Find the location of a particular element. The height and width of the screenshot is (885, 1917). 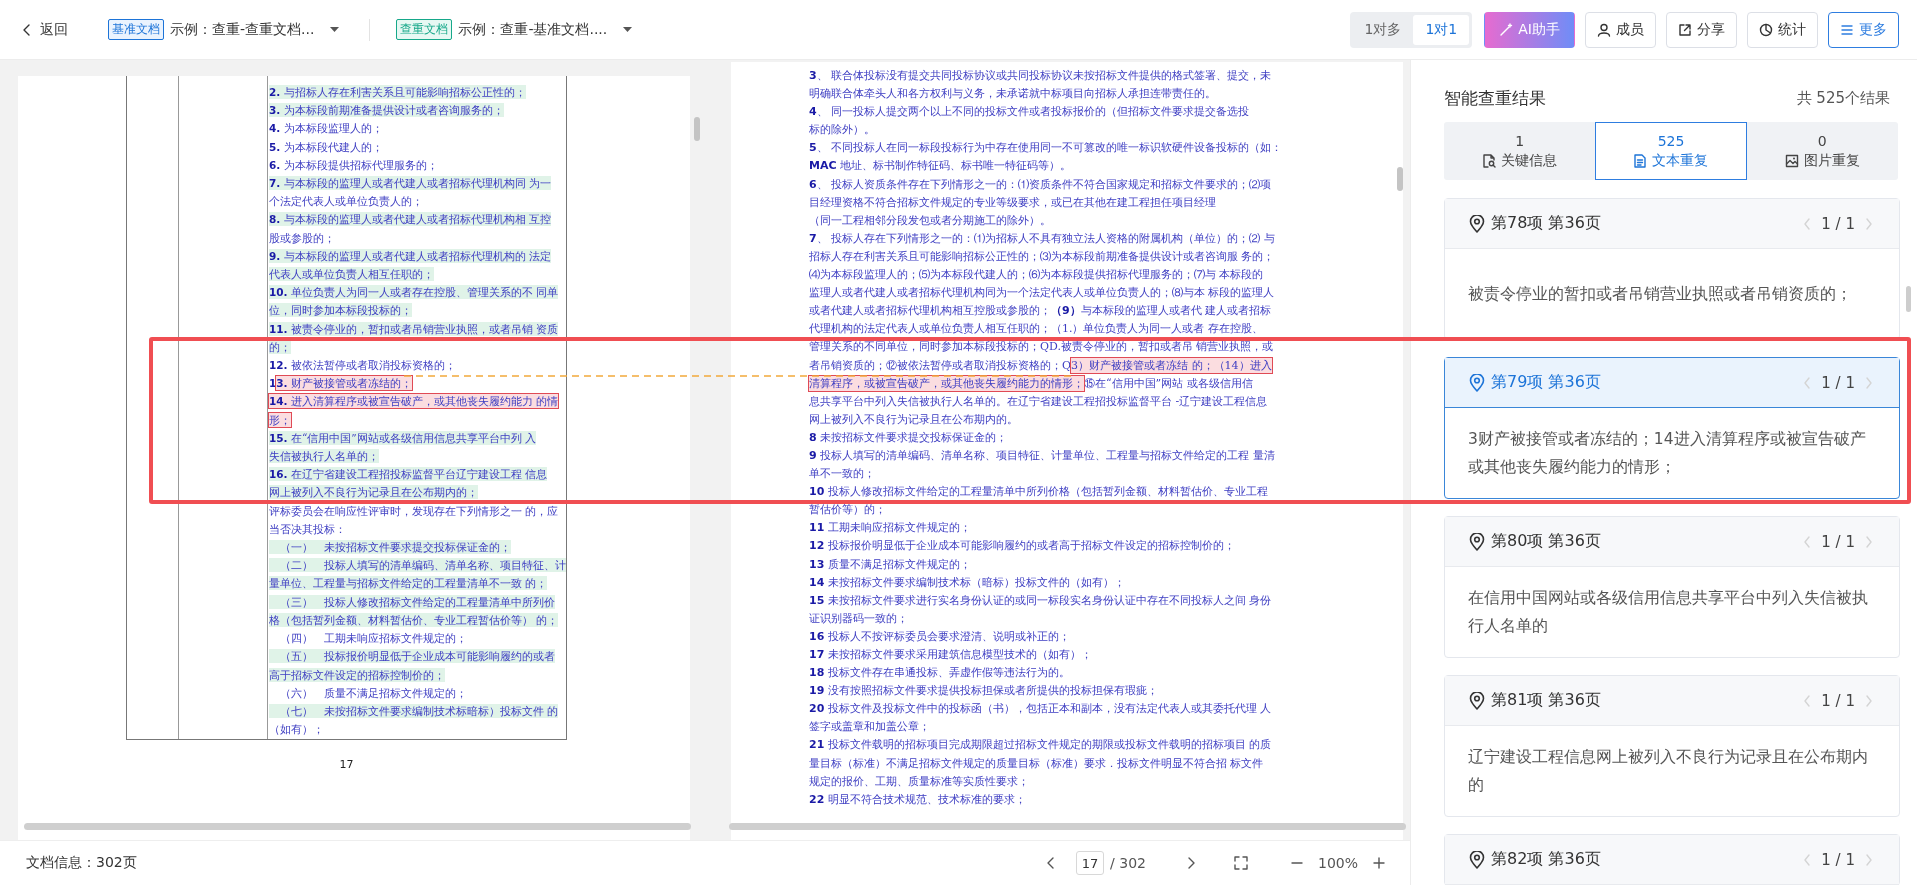

view-mode-option: 1对多 is located at coordinates (1383, 29).